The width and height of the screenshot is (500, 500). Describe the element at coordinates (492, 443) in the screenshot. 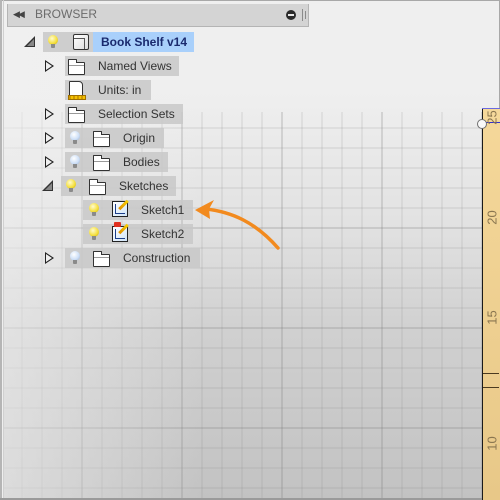

I see `ruler-label-10: 10` at that location.